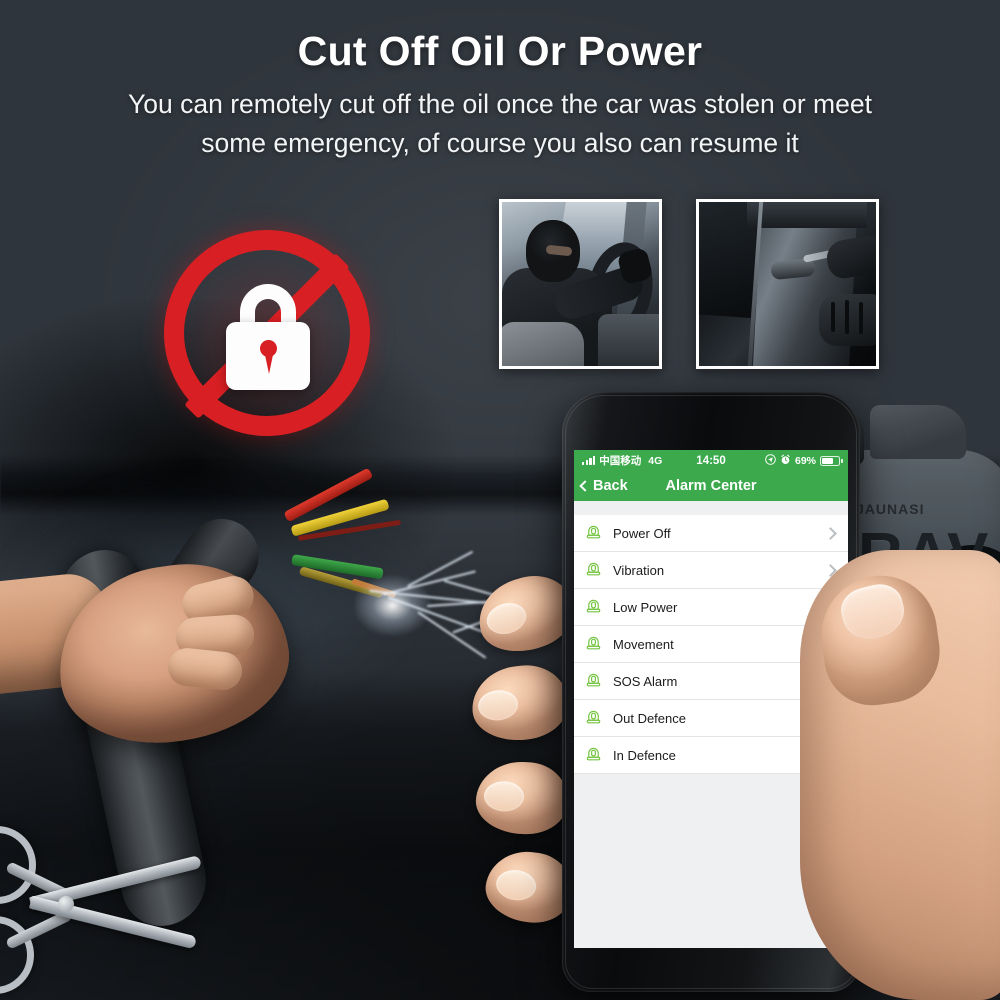 This screenshot has width=1000, height=1000. Describe the element at coordinates (711, 533) in the screenshot. I see `alarm-list-item: Power Off` at that location.